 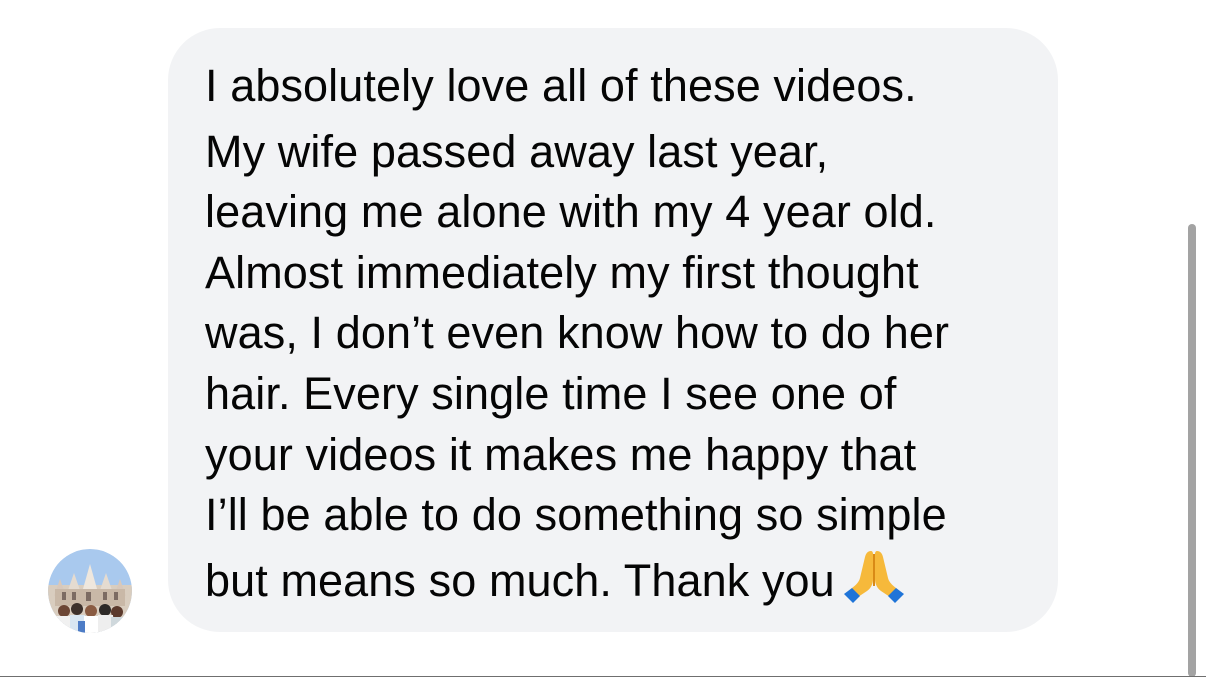 I want to click on folded-hands-icon, so click(x=874, y=575).